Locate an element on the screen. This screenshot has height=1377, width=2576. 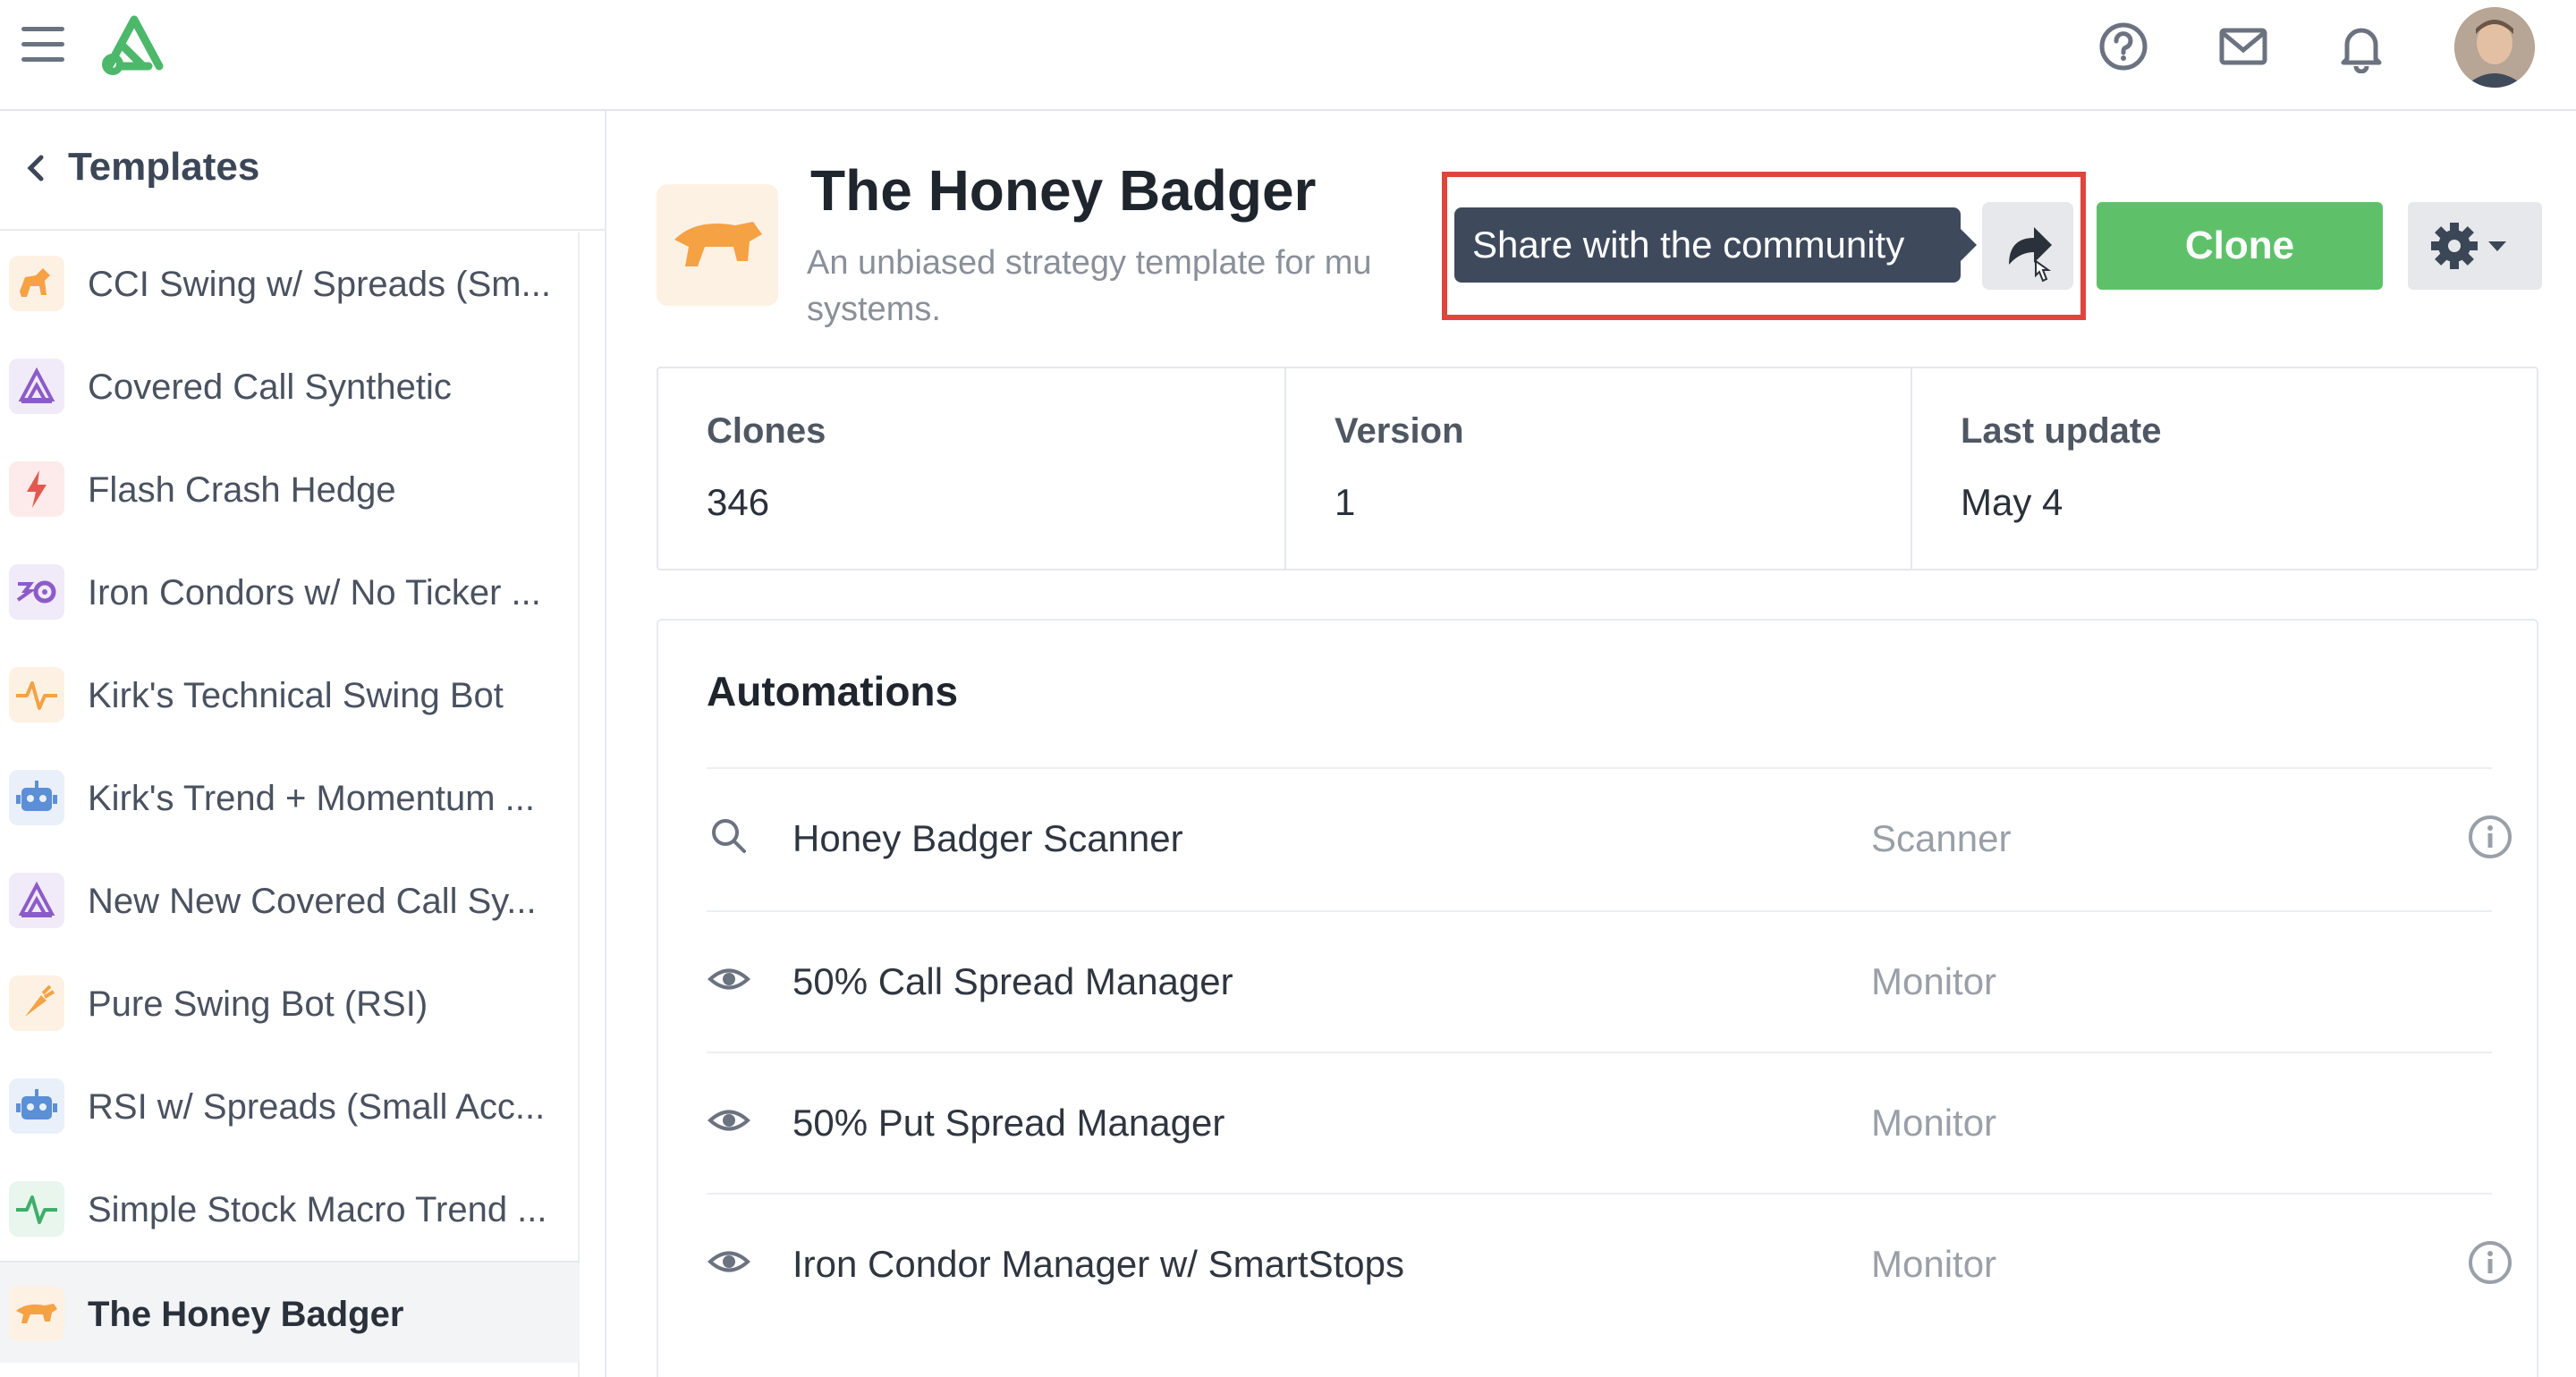
sidebar-header: Templates is located at coordinates (303, 171).